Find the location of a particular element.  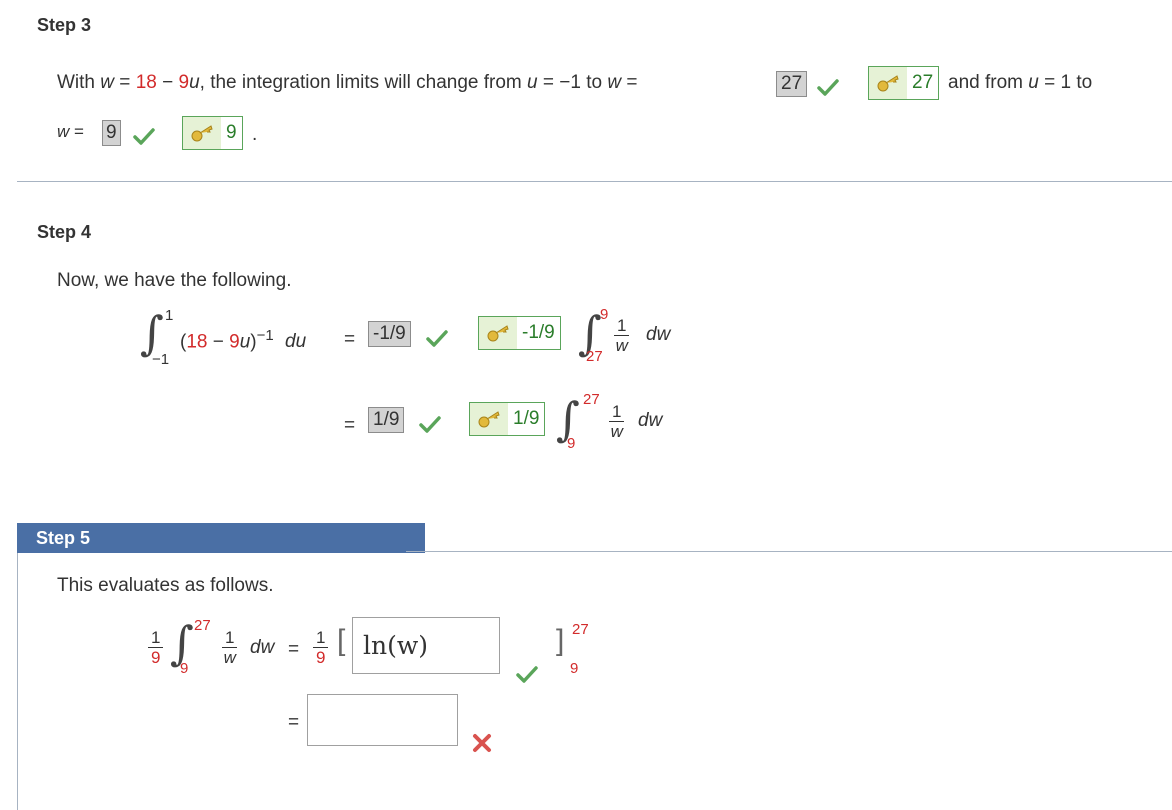

key-answer-neg1-9: -1/9 is located at coordinates (519, 333).